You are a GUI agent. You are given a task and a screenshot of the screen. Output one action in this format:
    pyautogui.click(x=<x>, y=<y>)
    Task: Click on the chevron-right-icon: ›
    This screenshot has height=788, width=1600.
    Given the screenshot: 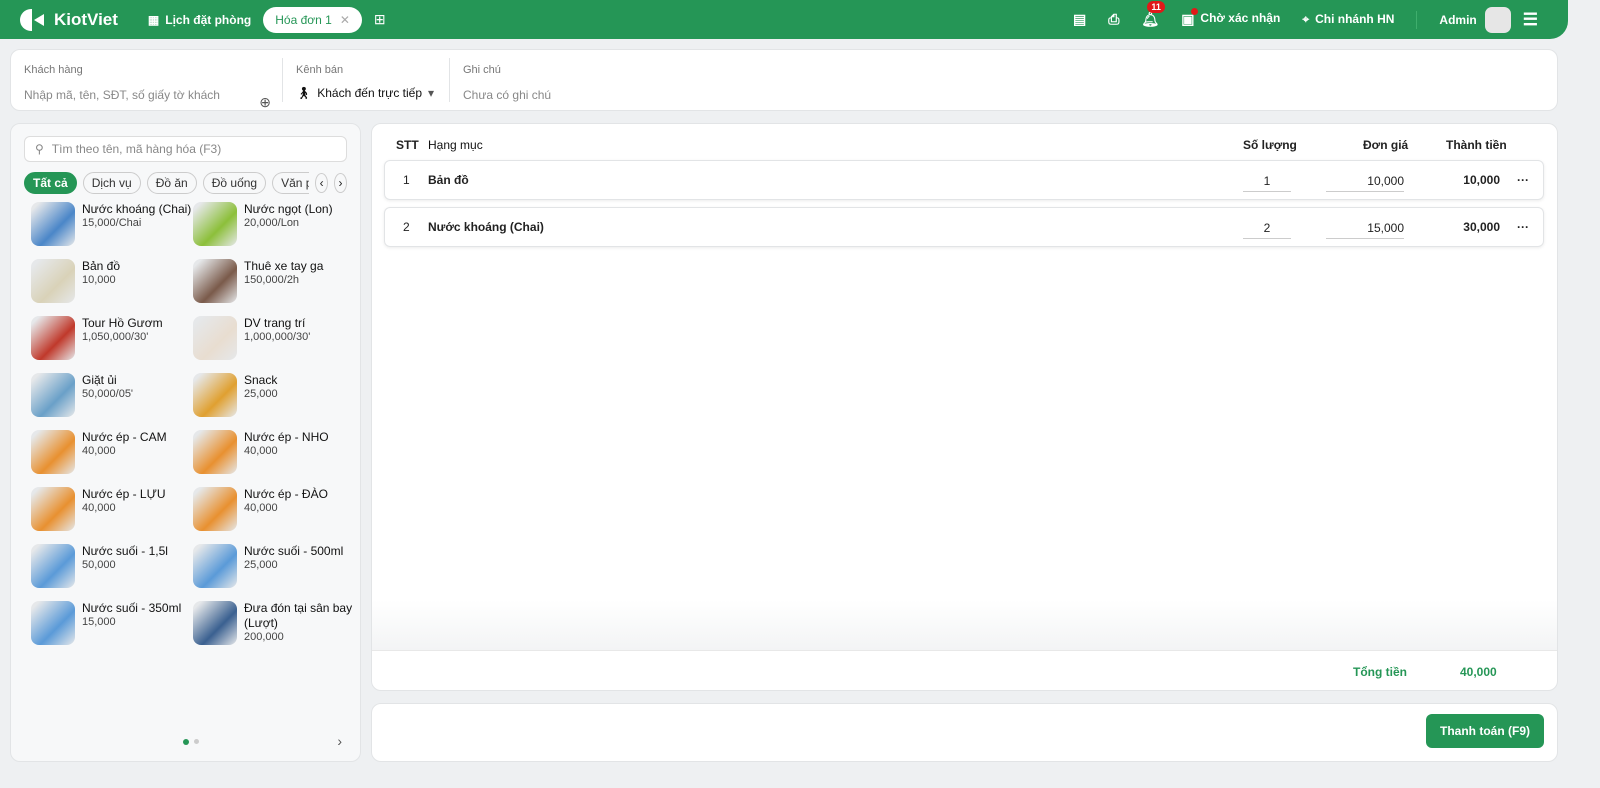 What is the action you would take?
    pyautogui.click(x=340, y=183)
    